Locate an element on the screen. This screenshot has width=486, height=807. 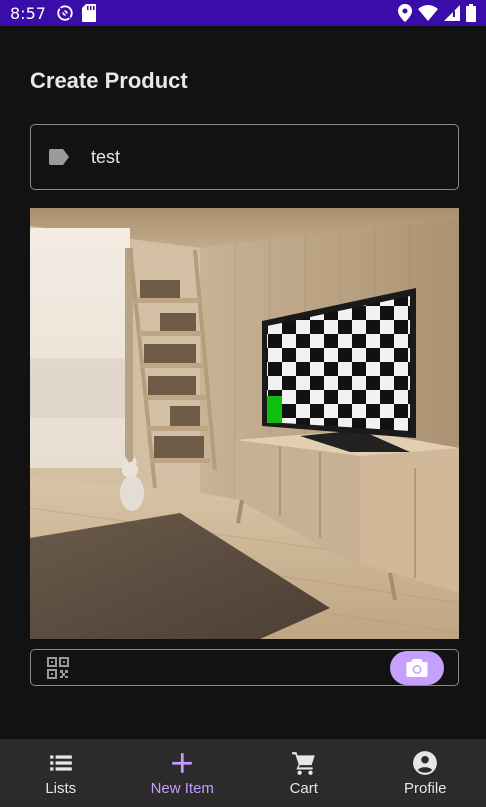
nav-item-profile: Profile is located at coordinates (425, 773).